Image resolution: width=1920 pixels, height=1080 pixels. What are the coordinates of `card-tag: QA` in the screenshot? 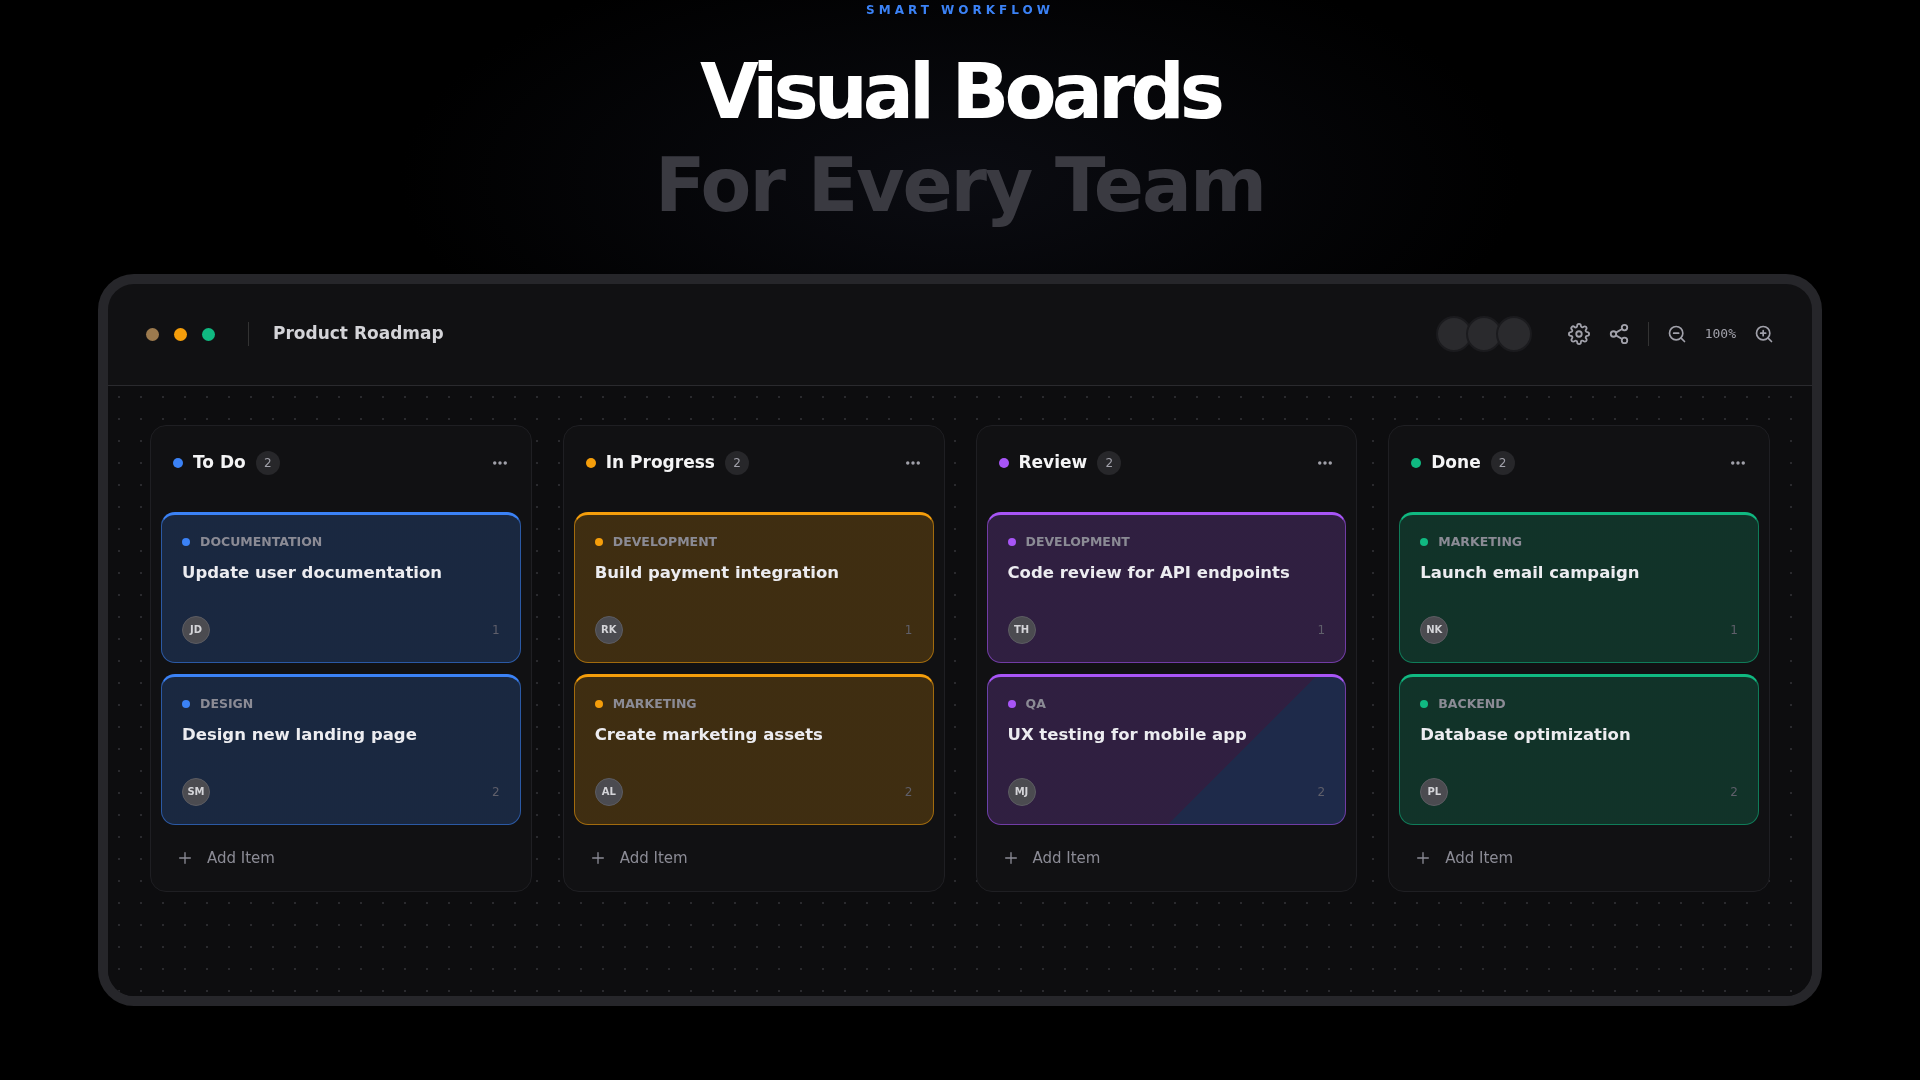 It's located at (1035, 704).